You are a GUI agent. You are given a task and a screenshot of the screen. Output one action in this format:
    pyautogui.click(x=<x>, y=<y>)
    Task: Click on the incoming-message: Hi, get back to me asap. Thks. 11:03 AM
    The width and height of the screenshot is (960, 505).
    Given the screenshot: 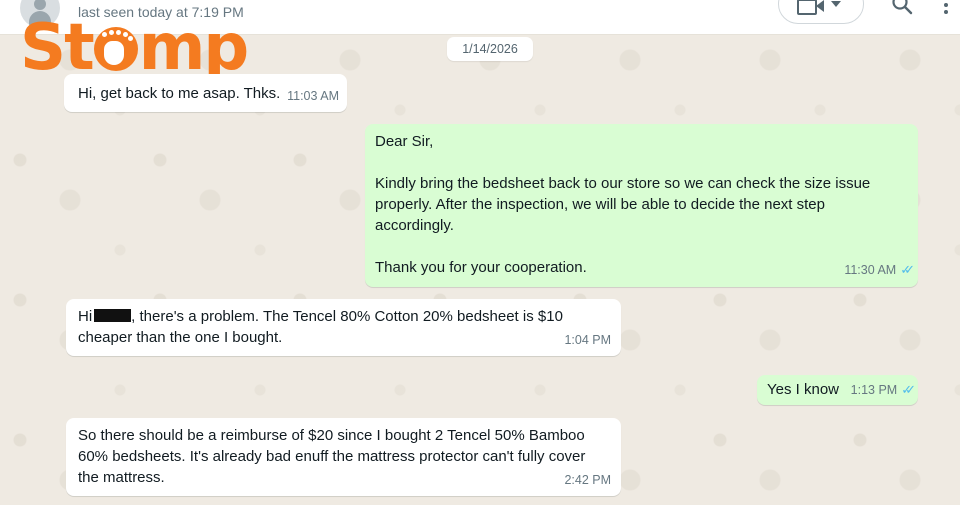 What is the action you would take?
    pyautogui.click(x=205, y=93)
    